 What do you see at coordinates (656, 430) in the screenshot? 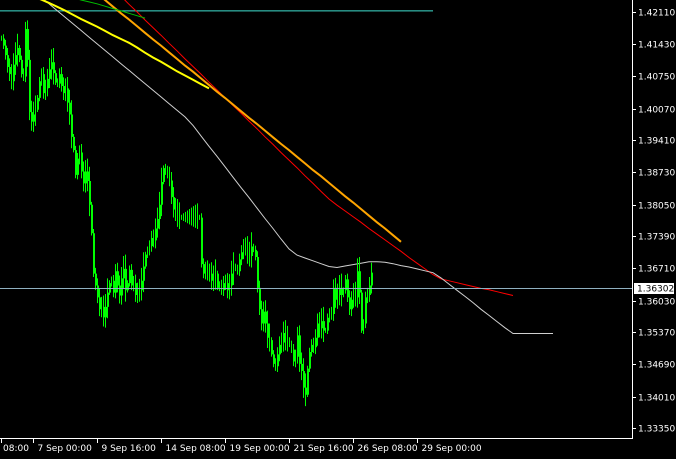
I see `y-tick-label-13: 1.33350` at bounding box center [656, 430].